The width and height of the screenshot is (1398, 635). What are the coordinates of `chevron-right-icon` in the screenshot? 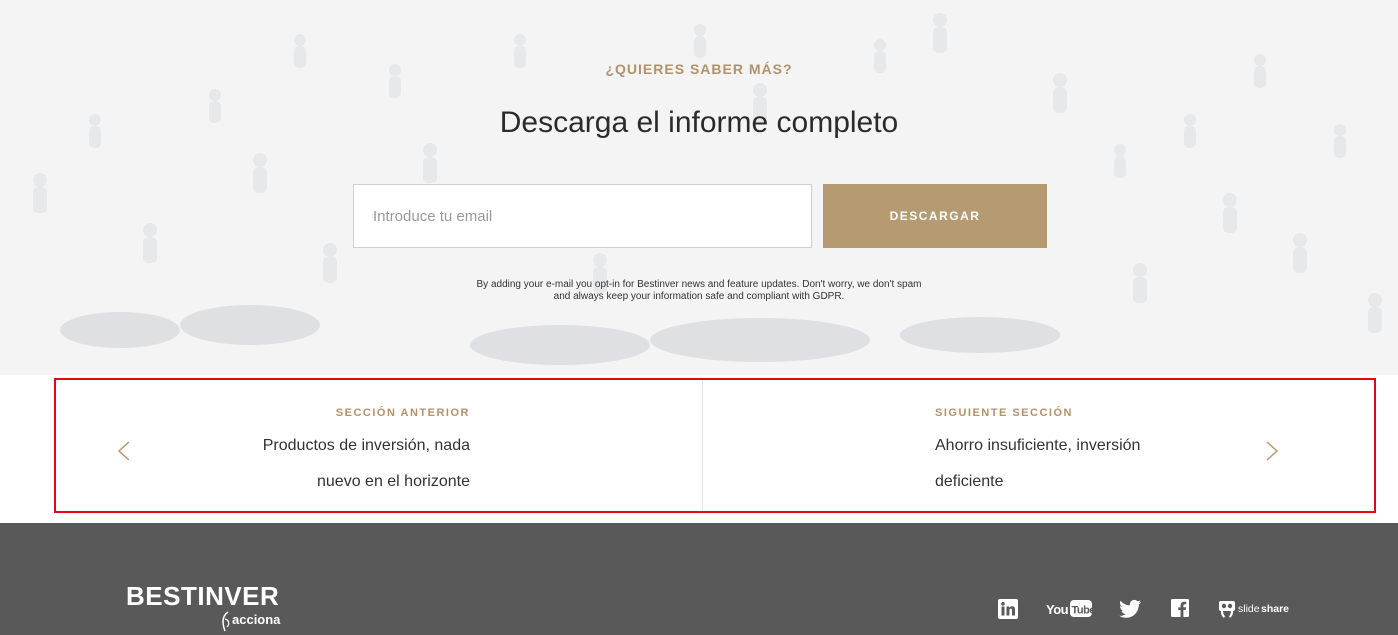 It's located at (1272, 451).